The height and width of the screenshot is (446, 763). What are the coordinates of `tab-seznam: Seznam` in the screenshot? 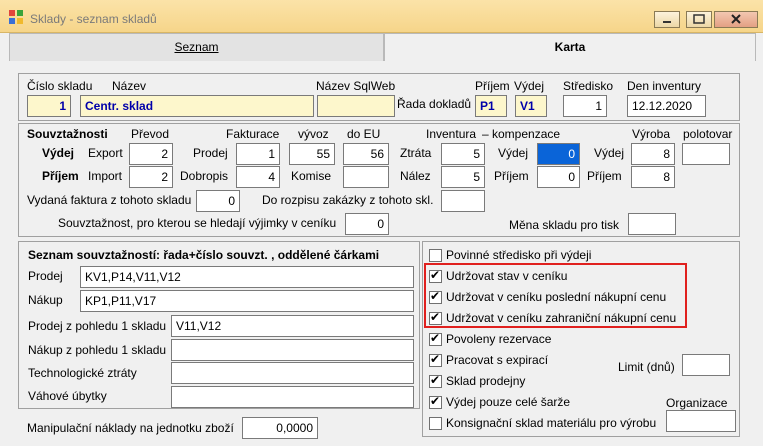 It's located at (196, 47).